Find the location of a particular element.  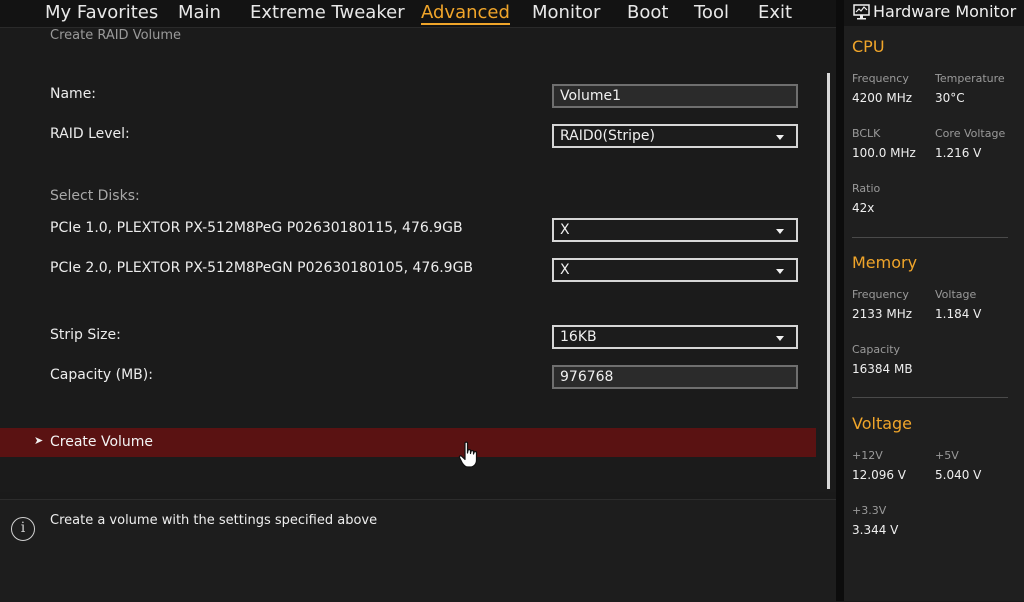

menu-extreme-tweaker: Extreme Tweaker is located at coordinates (327, 12).